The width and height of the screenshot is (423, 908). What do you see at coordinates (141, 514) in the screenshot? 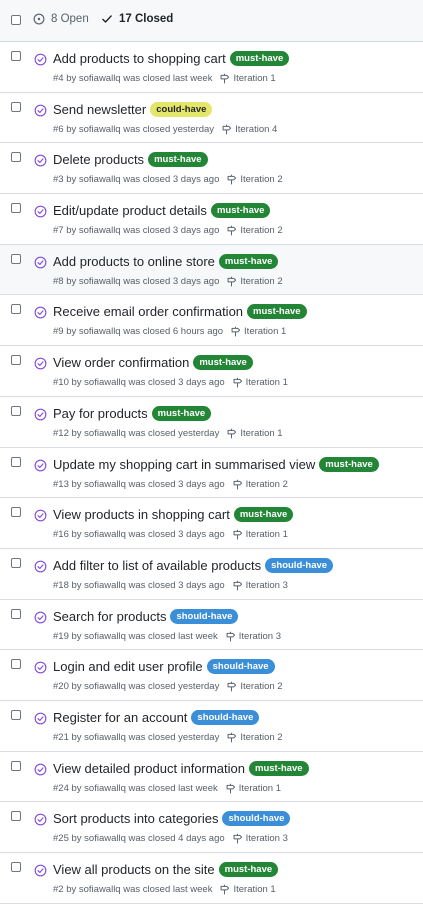
I see `issue-title-link: View products in shopping cart` at bounding box center [141, 514].